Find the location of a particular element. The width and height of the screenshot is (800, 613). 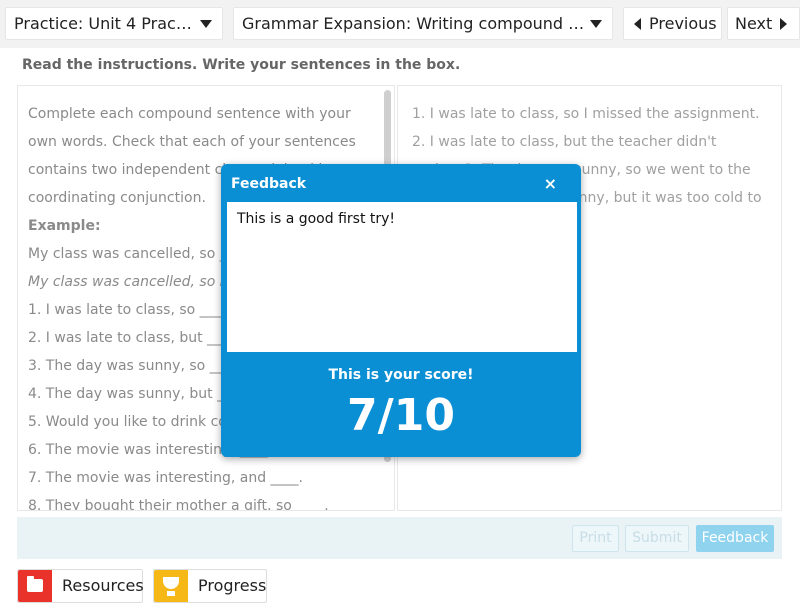

resources-button: Resources is located at coordinates (80, 586).